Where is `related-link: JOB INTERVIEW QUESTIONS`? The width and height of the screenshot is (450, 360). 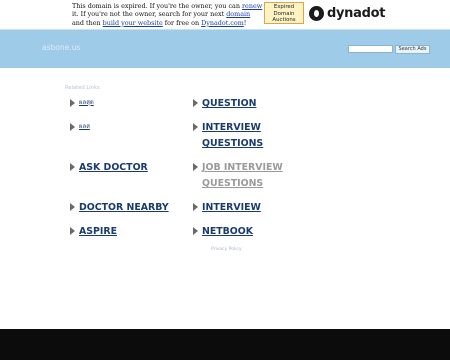 related-link: JOB INTERVIEW QUESTIONS is located at coordinates (238, 176).